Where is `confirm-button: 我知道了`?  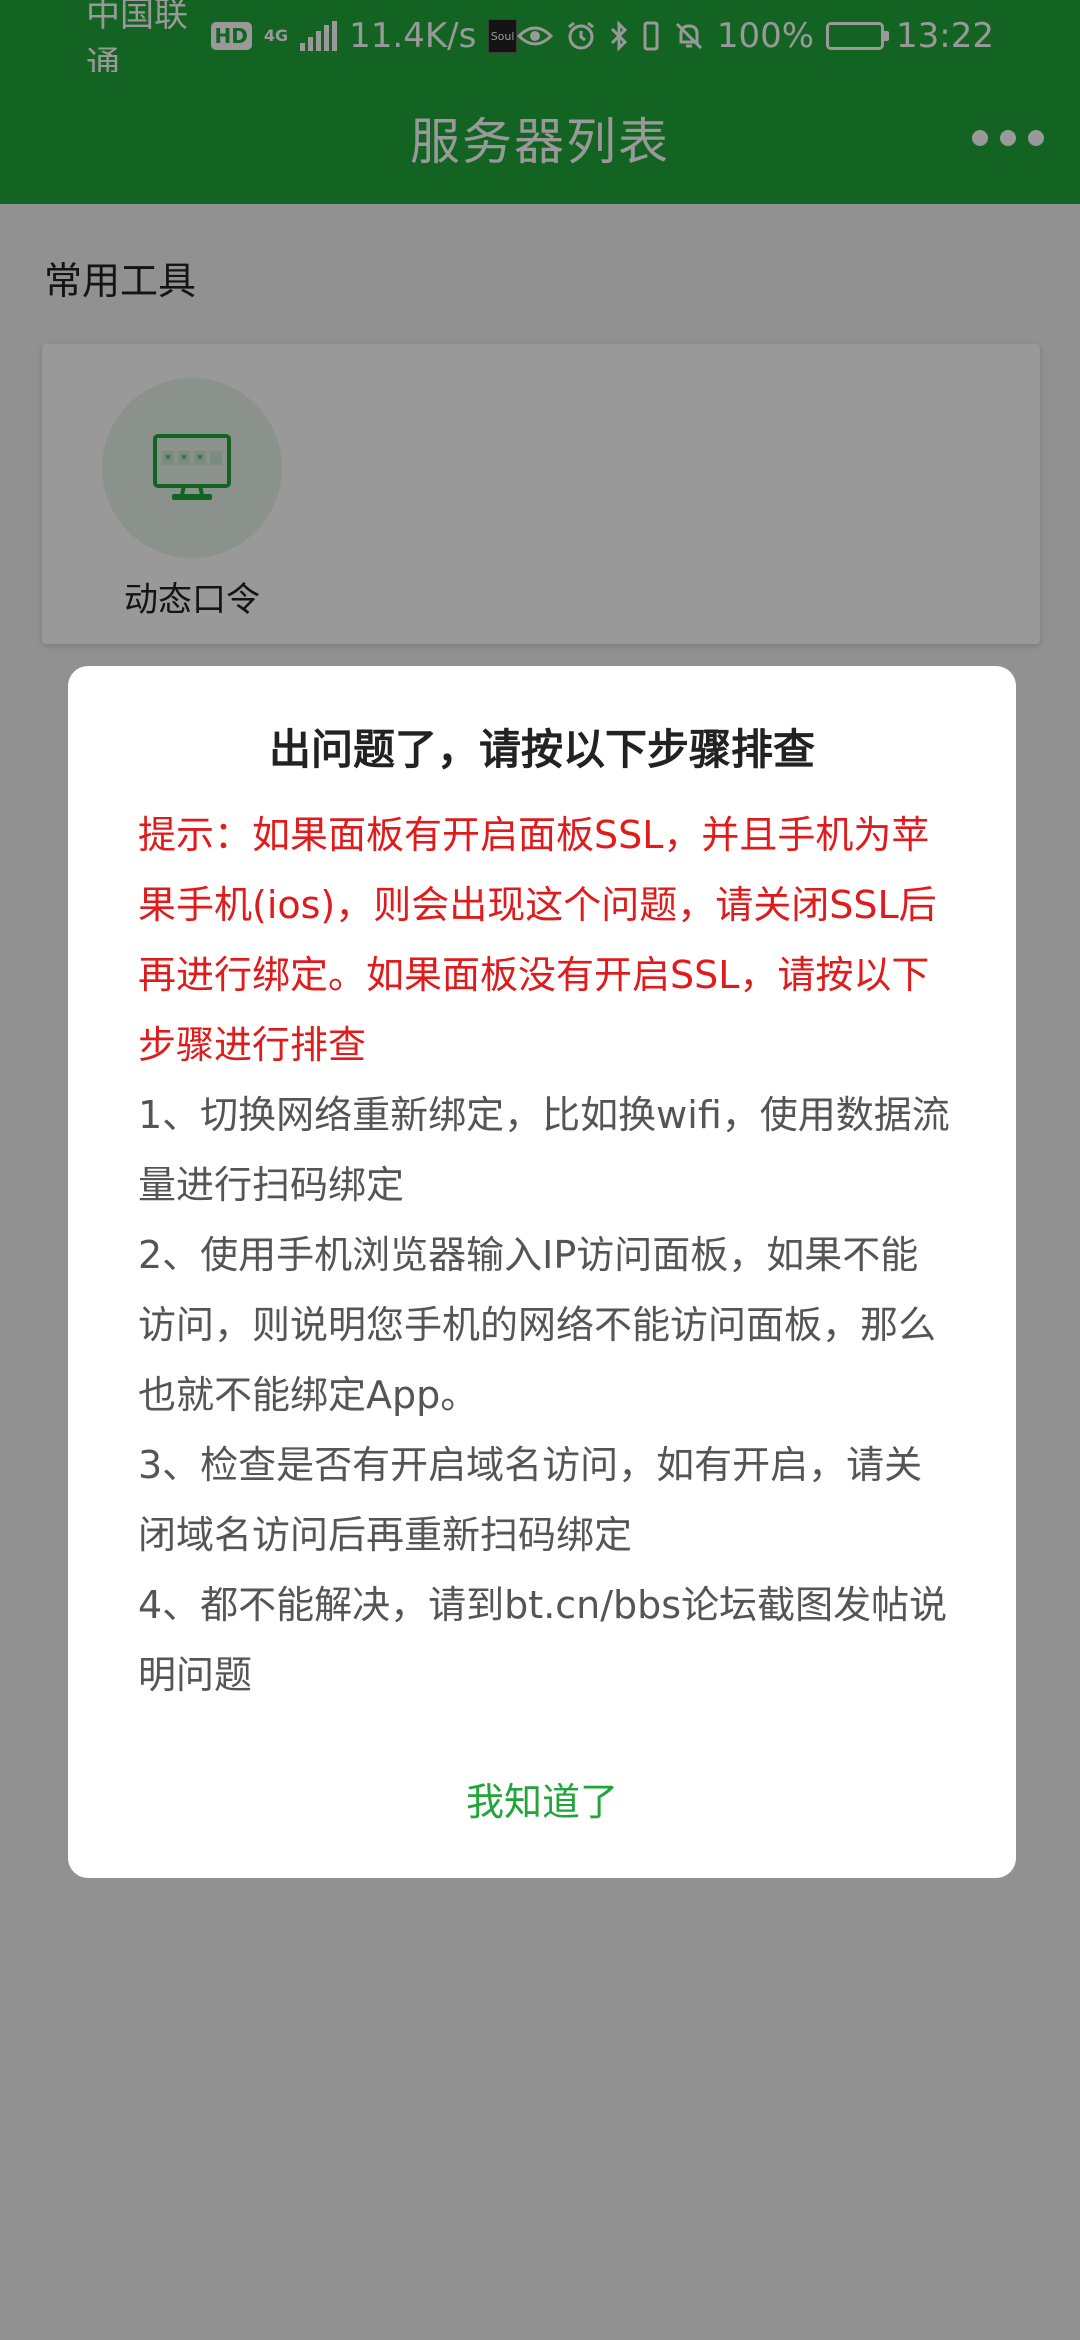 confirm-button: 我知道了 is located at coordinates (542, 1798).